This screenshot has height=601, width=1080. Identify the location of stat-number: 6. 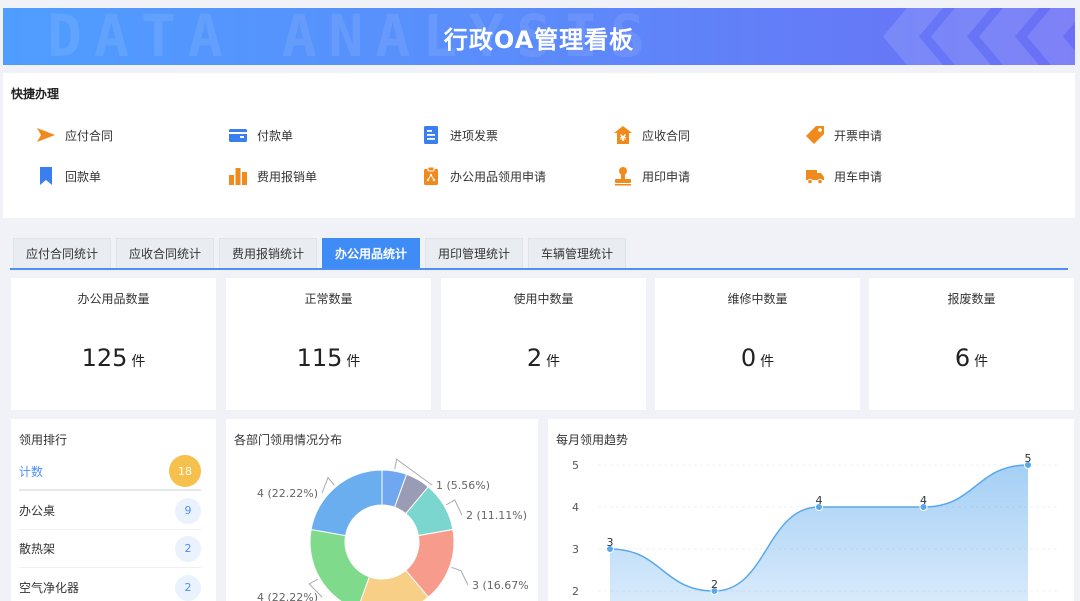
(962, 358).